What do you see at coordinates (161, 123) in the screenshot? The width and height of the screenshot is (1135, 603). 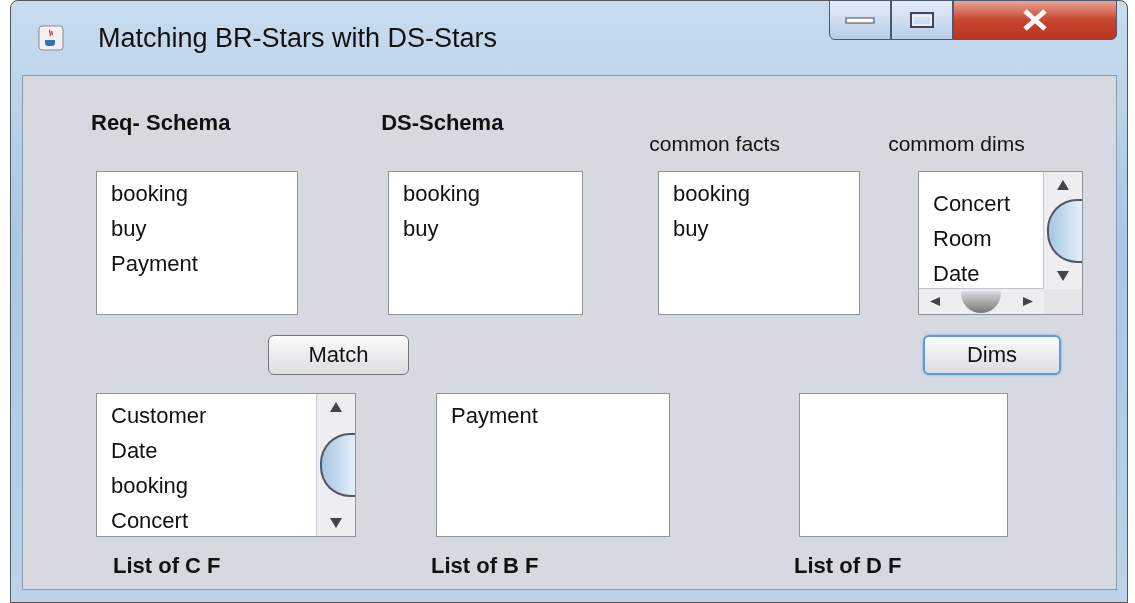 I see `list-heading: Req- Schema` at bounding box center [161, 123].